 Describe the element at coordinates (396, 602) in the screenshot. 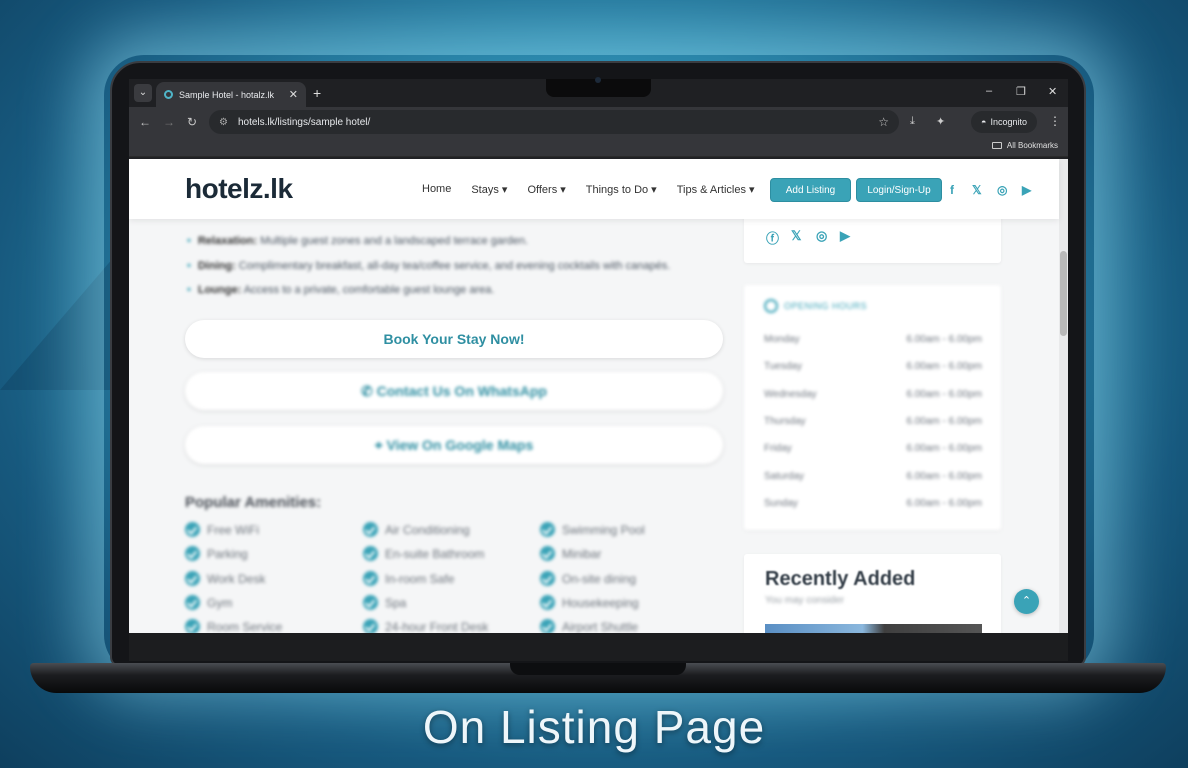

I see `amenity-label: Spa` at that location.